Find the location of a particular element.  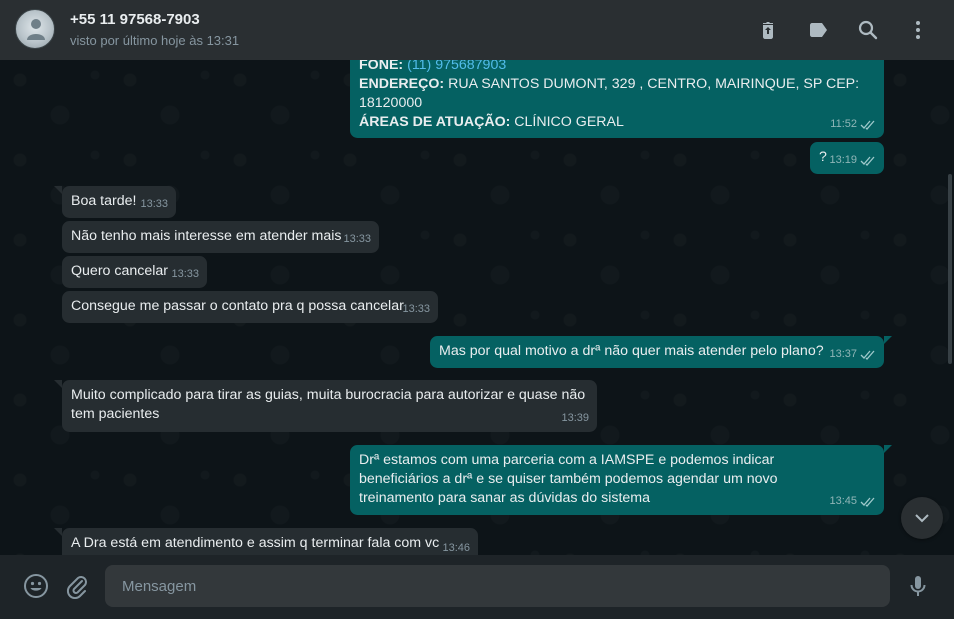

scroll-down-button is located at coordinates (922, 518).